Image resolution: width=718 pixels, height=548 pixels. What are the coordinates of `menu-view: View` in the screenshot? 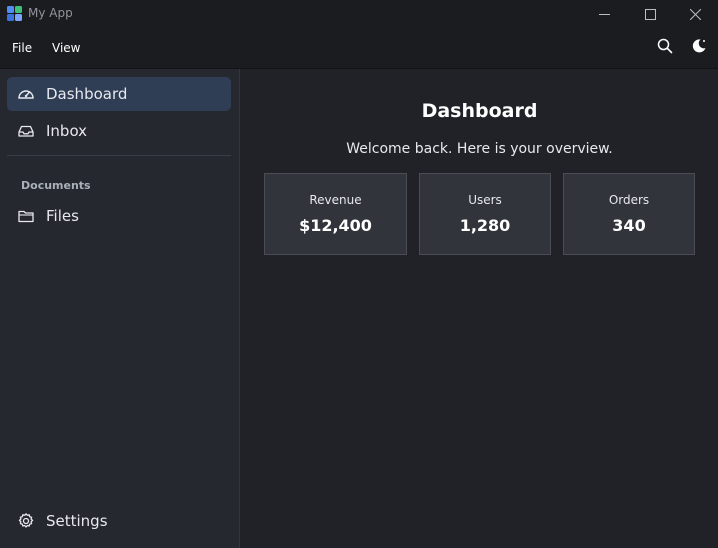 It's located at (66, 48).